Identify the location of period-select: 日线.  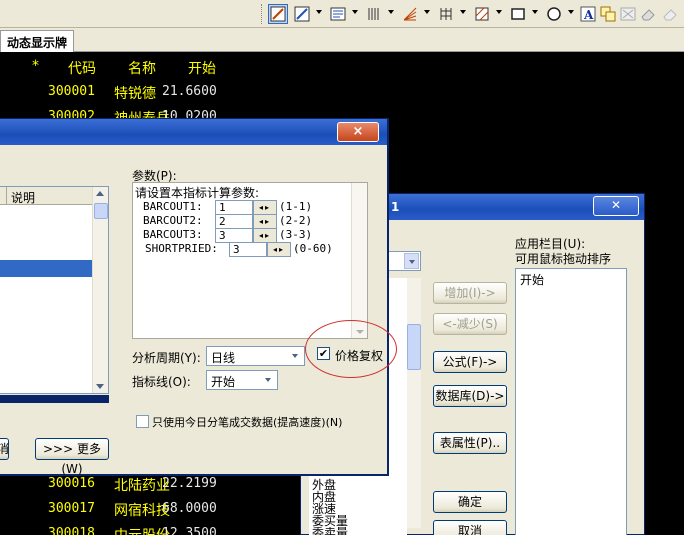
(255, 356).